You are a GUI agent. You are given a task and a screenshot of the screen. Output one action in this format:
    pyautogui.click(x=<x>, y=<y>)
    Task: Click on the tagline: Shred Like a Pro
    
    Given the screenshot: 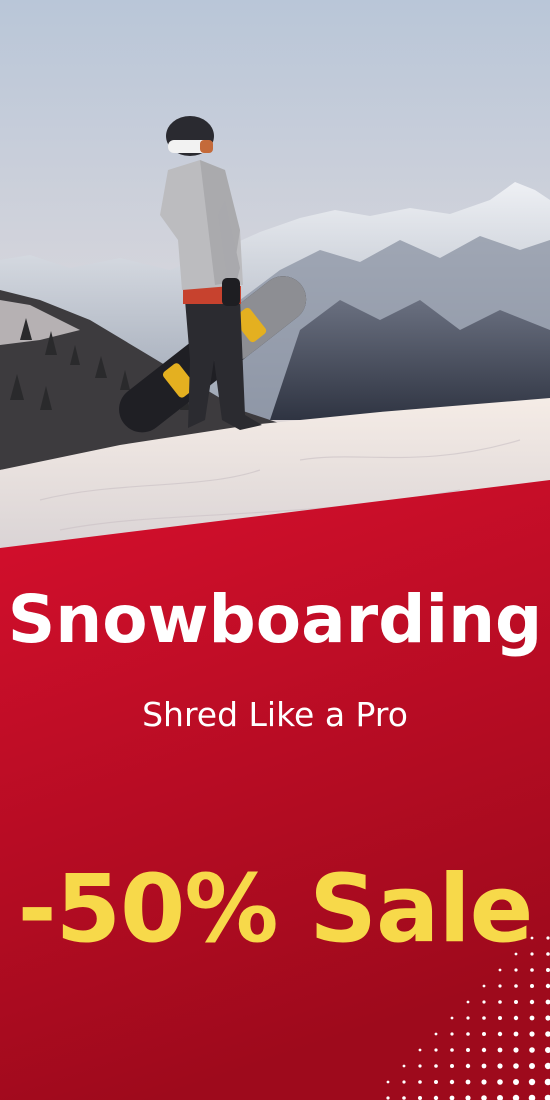 What is the action you would take?
    pyautogui.click(x=275, y=714)
    